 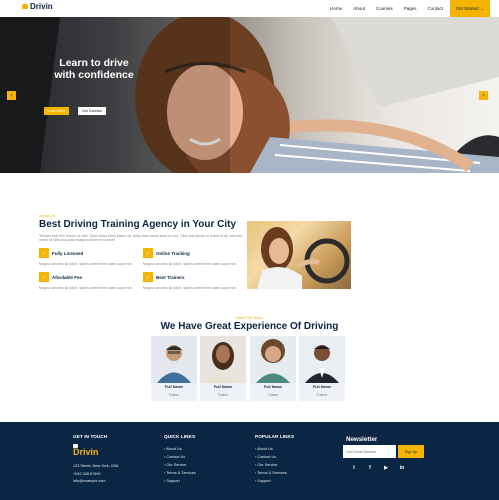 What do you see at coordinates (370, 468) in the screenshot?
I see `facebook-icon: f` at bounding box center [370, 468].